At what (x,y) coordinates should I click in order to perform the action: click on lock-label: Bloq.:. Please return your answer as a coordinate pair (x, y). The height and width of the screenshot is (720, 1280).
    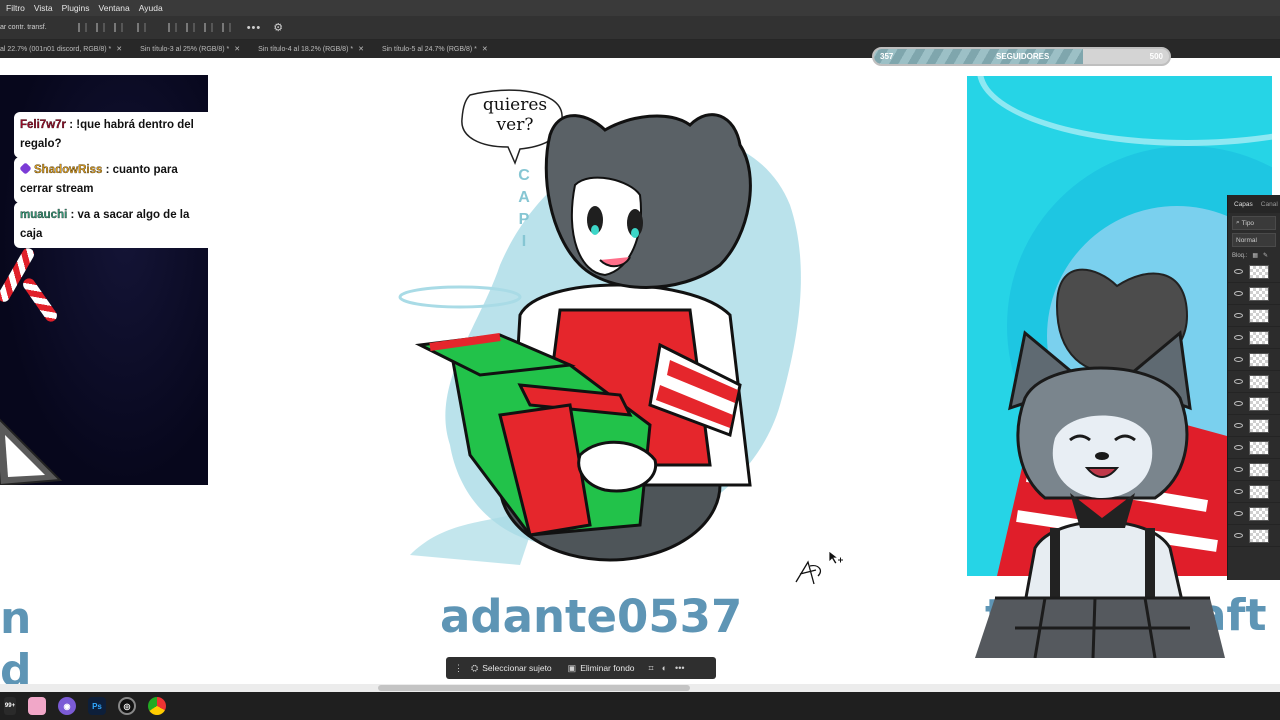
    Looking at the image, I should click on (1240, 255).